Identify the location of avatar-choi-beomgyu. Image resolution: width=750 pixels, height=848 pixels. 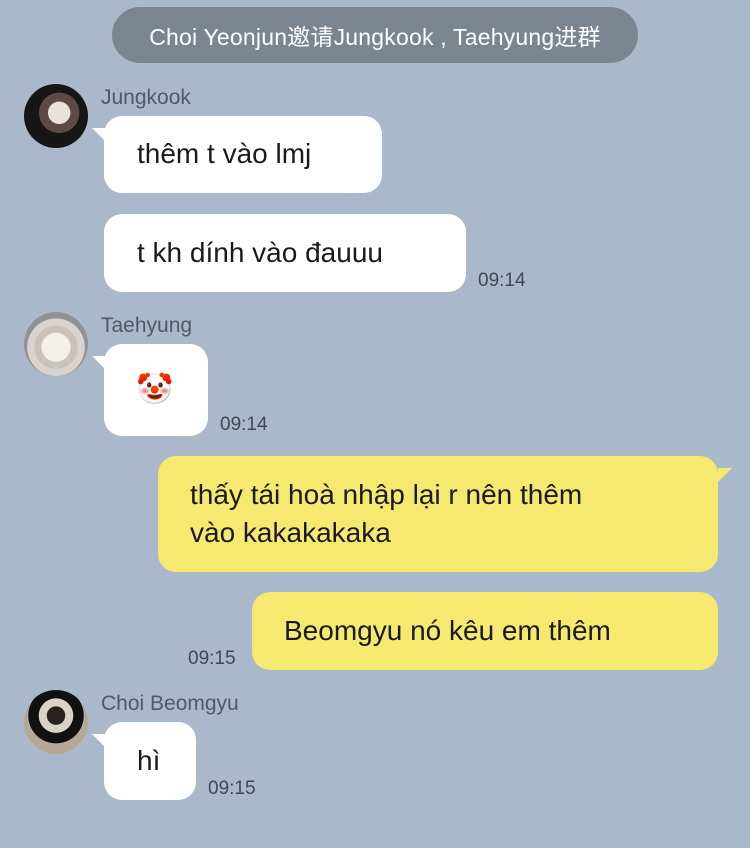
(56, 722).